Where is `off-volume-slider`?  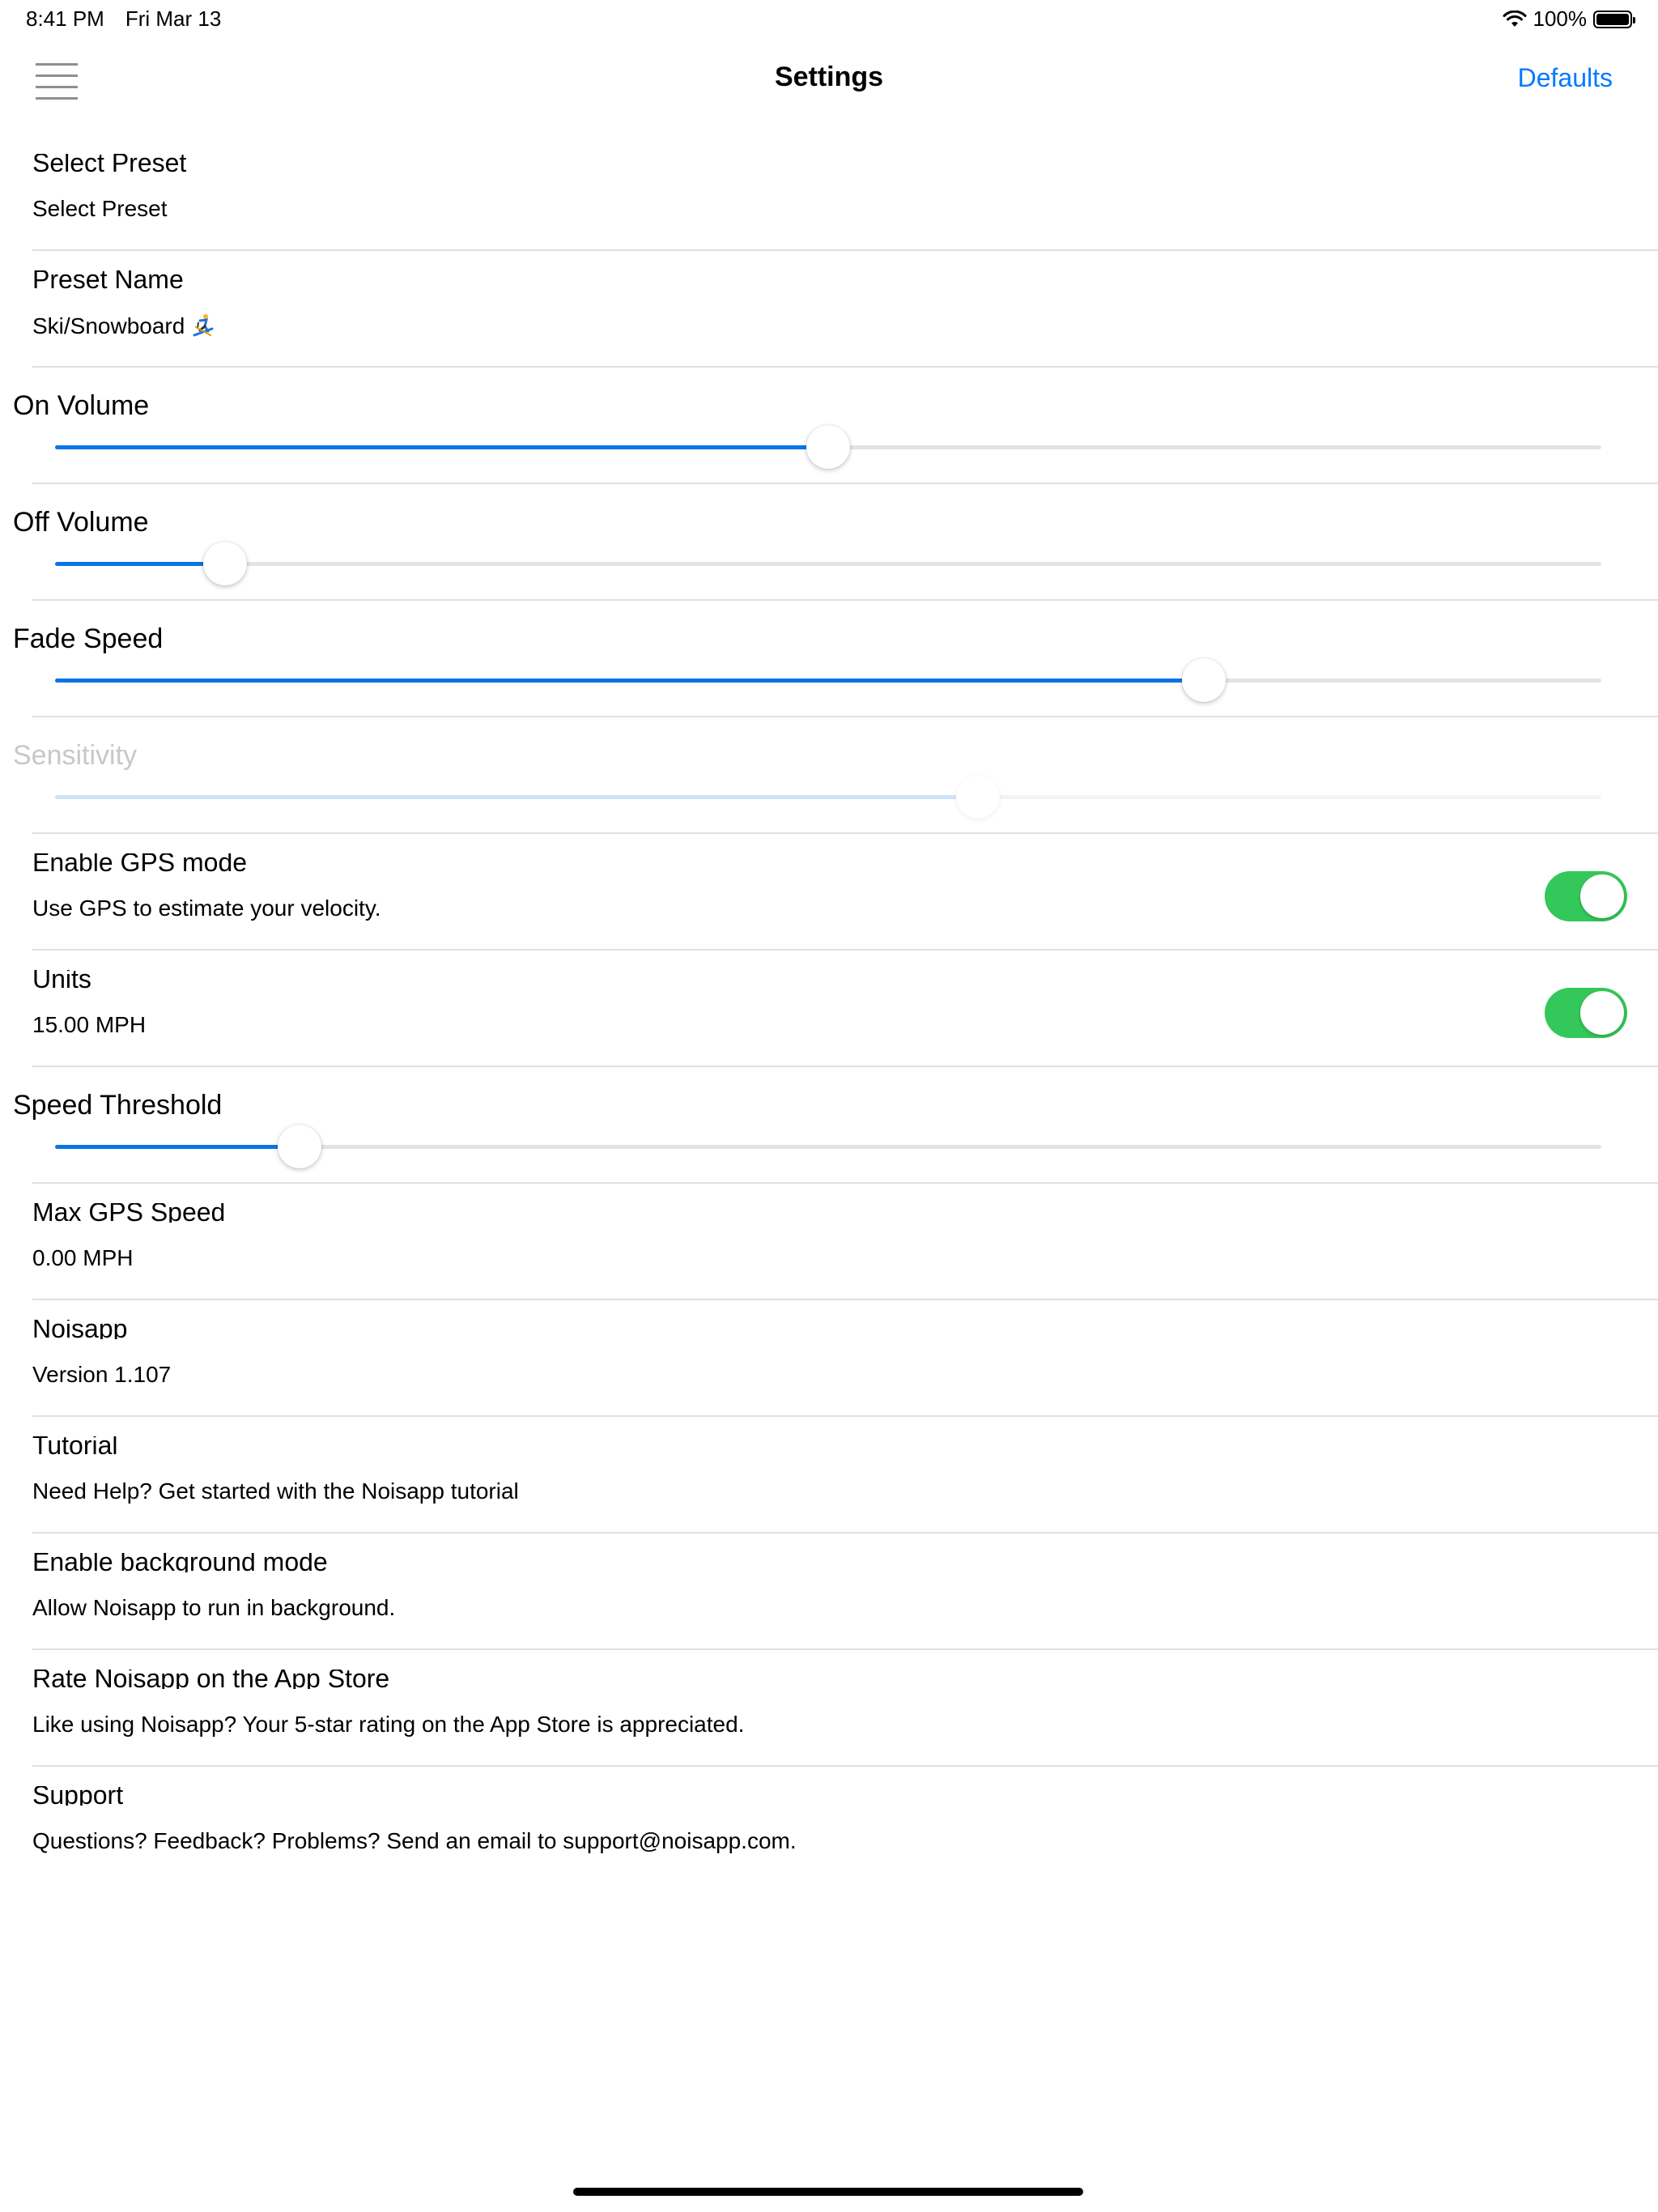
off-volume-slider is located at coordinates (828, 564).